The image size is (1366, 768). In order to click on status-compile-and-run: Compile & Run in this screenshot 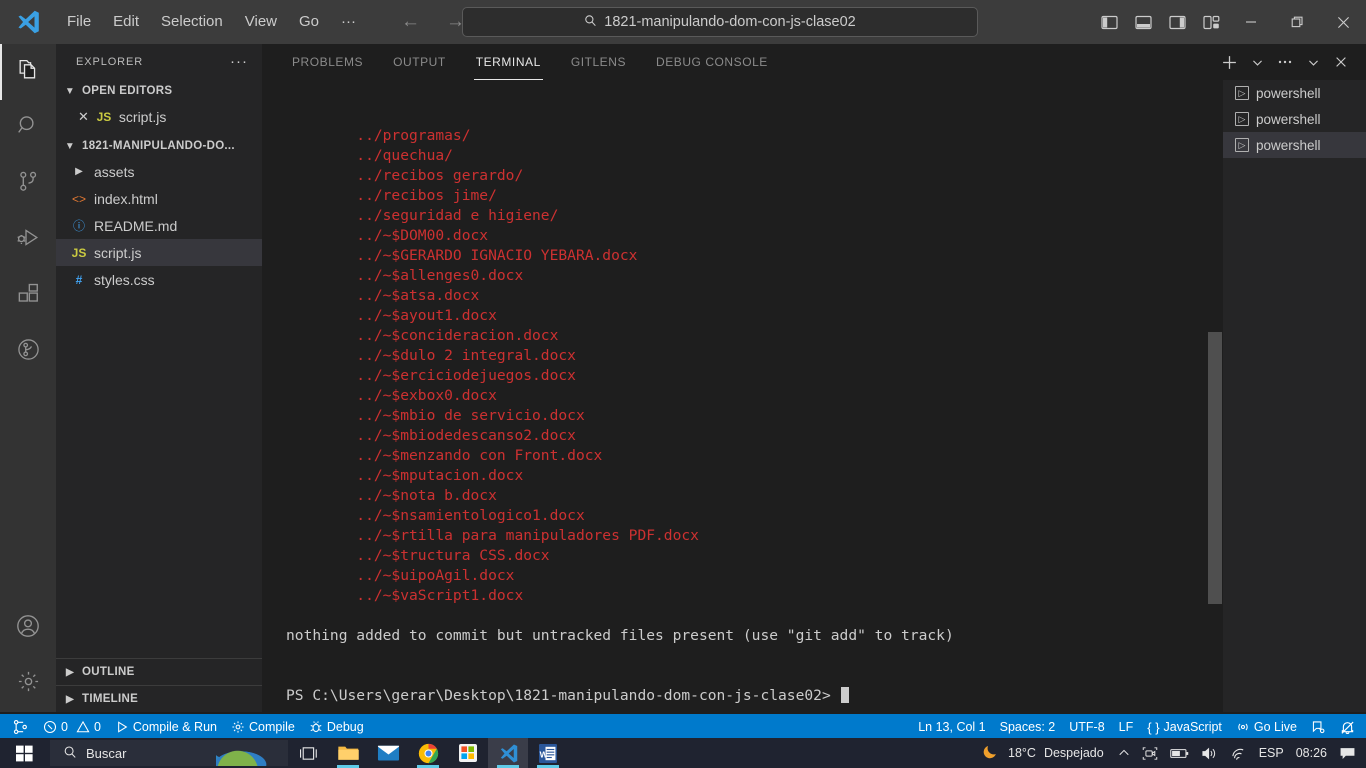, I will do `click(166, 727)`.